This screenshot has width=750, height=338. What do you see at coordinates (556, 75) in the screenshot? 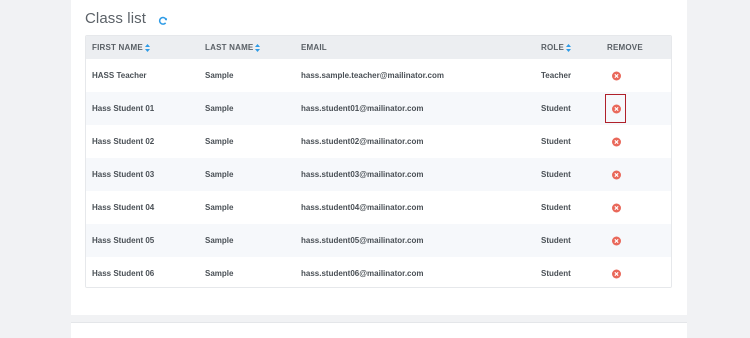
I see `cell-role: Teacher` at bounding box center [556, 75].